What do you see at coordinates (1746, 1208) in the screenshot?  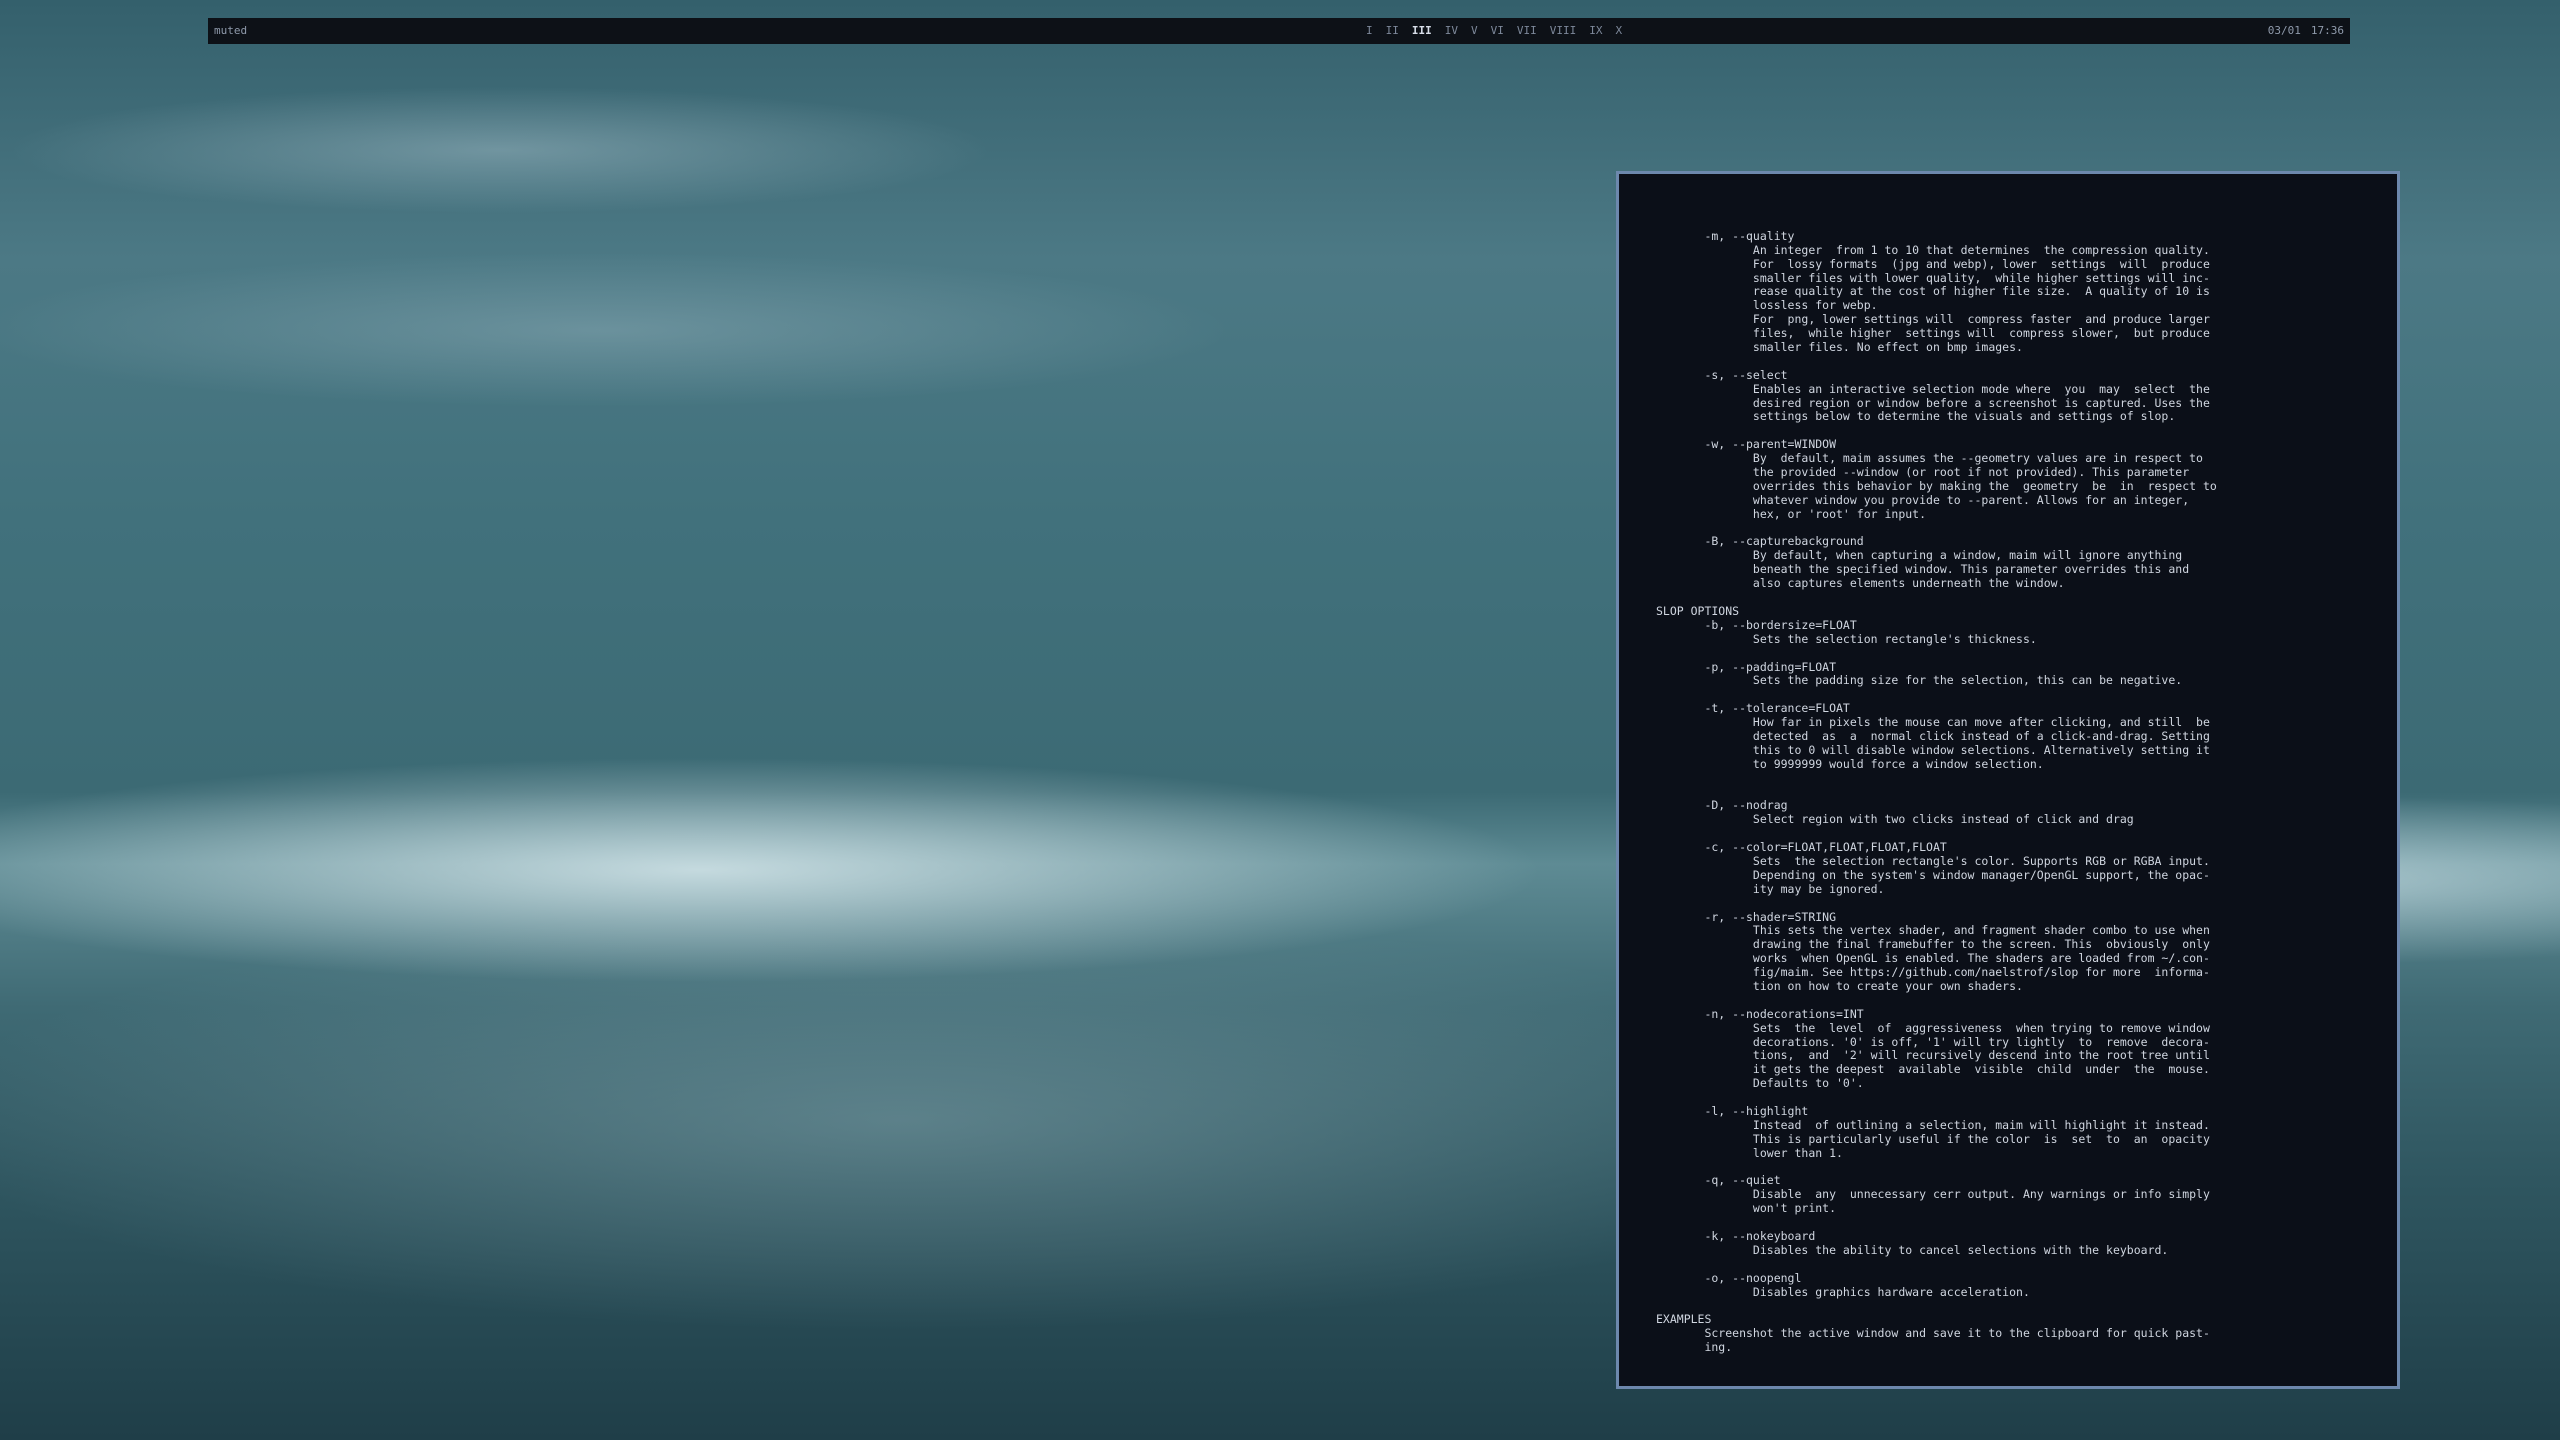 I see `terminal-line: won't print.` at bounding box center [1746, 1208].